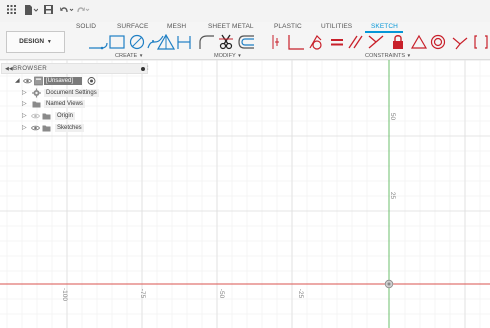 The image size is (490, 328). I want to click on line-tool-icon, so click(98, 42).